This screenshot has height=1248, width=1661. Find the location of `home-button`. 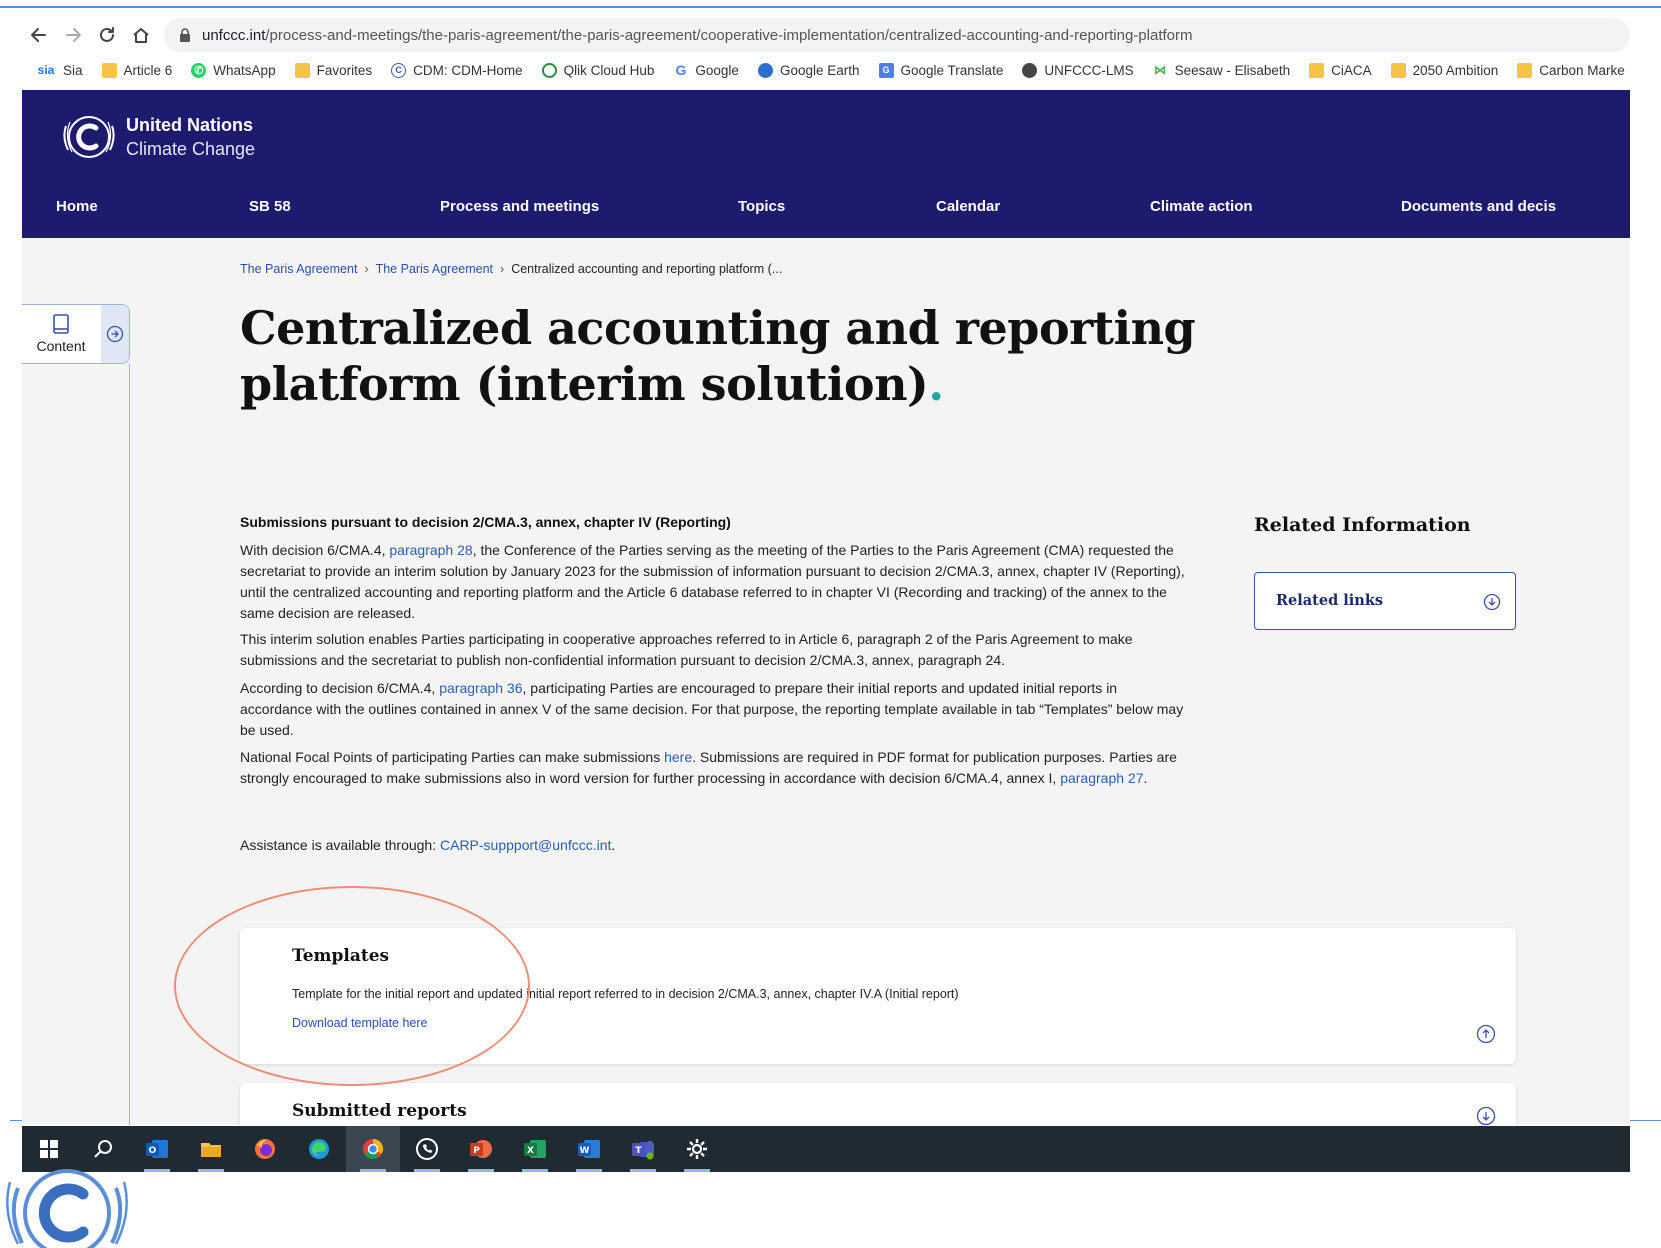

home-button is located at coordinates (141, 35).